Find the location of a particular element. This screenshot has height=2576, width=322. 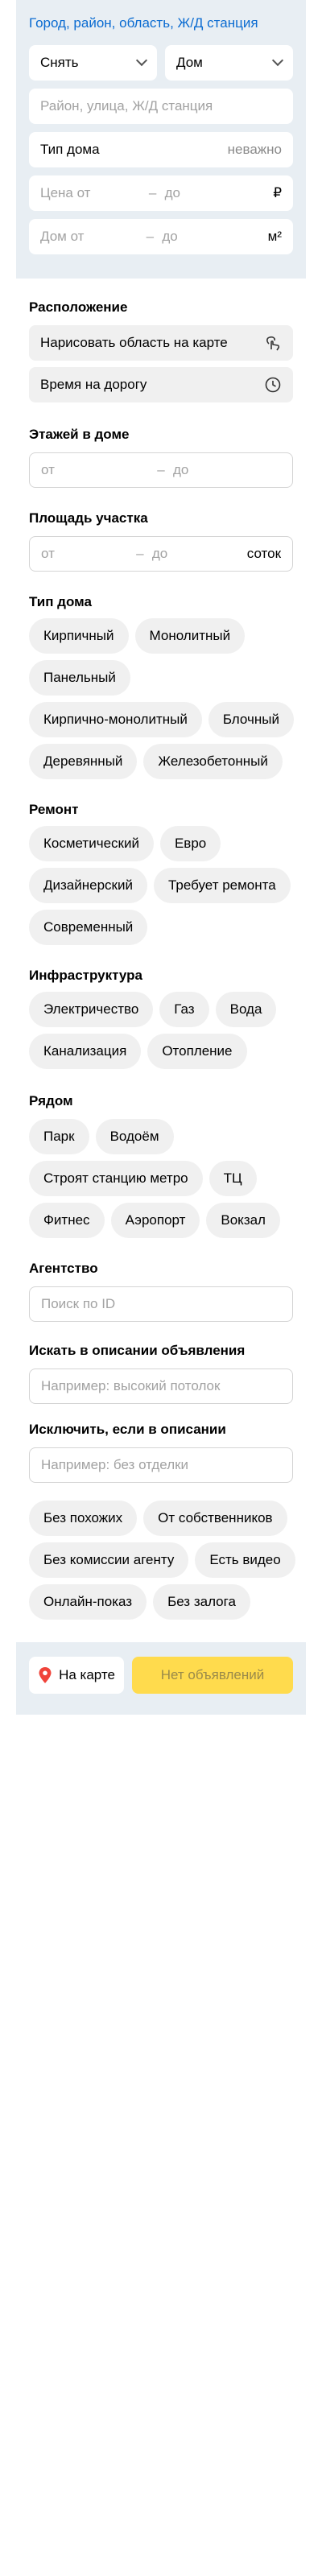

price-to-input: до is located at coordinates (215, 193).